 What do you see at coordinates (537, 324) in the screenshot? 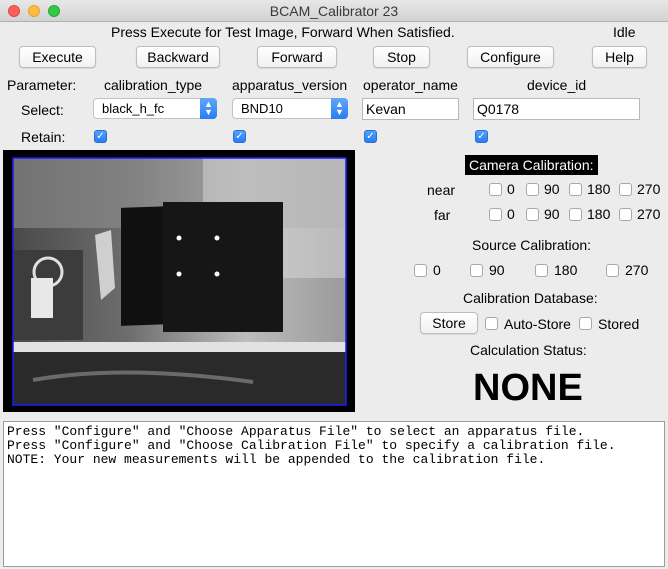
I see `auto-store-label: Auto-Store` at bounding box center [537, 324].